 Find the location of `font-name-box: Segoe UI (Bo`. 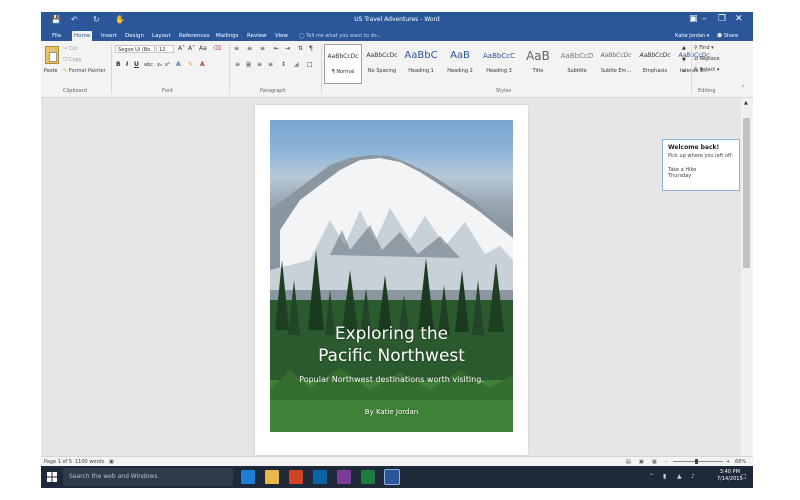

font-name-box: Segoe UI (Bo is located at coordinates (135, 49).